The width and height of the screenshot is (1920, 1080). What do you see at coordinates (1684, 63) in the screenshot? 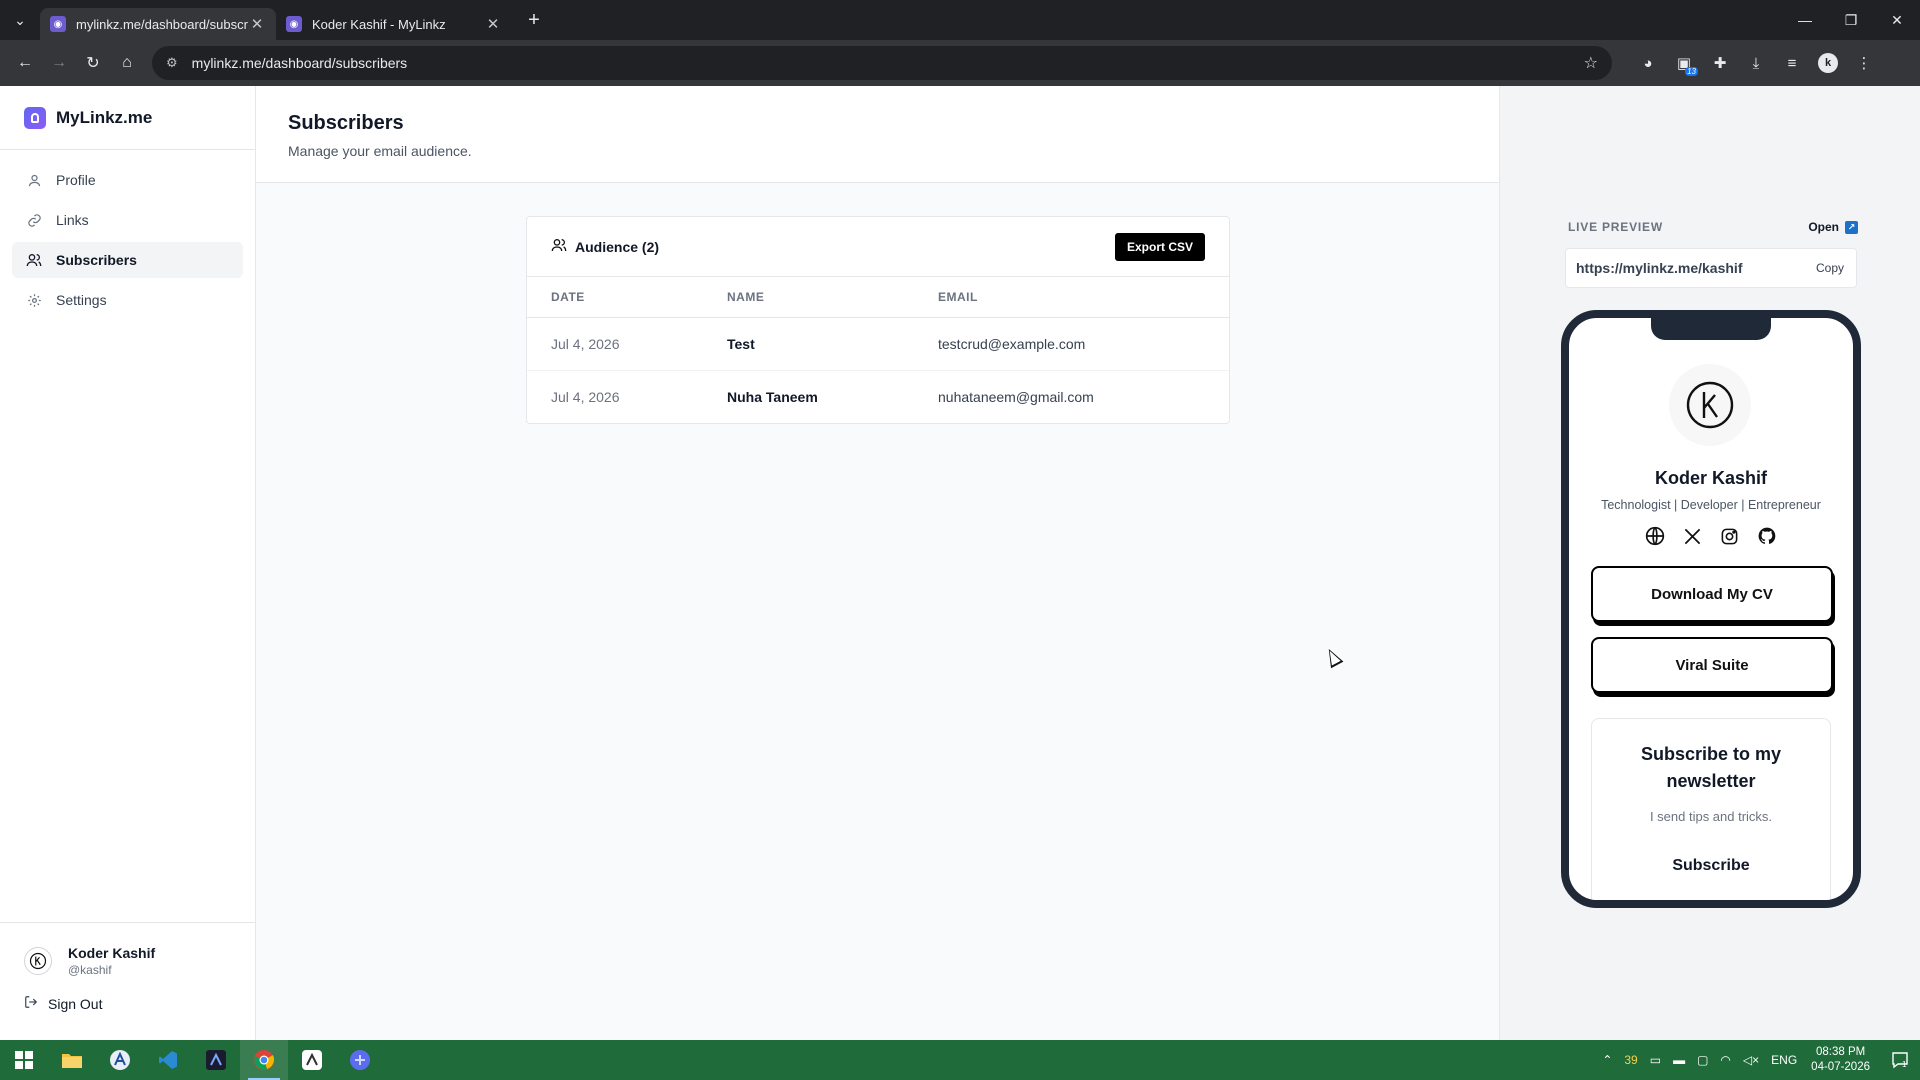
I see `extension-icon: ▣ 13` at bounding box center [1684, 63].